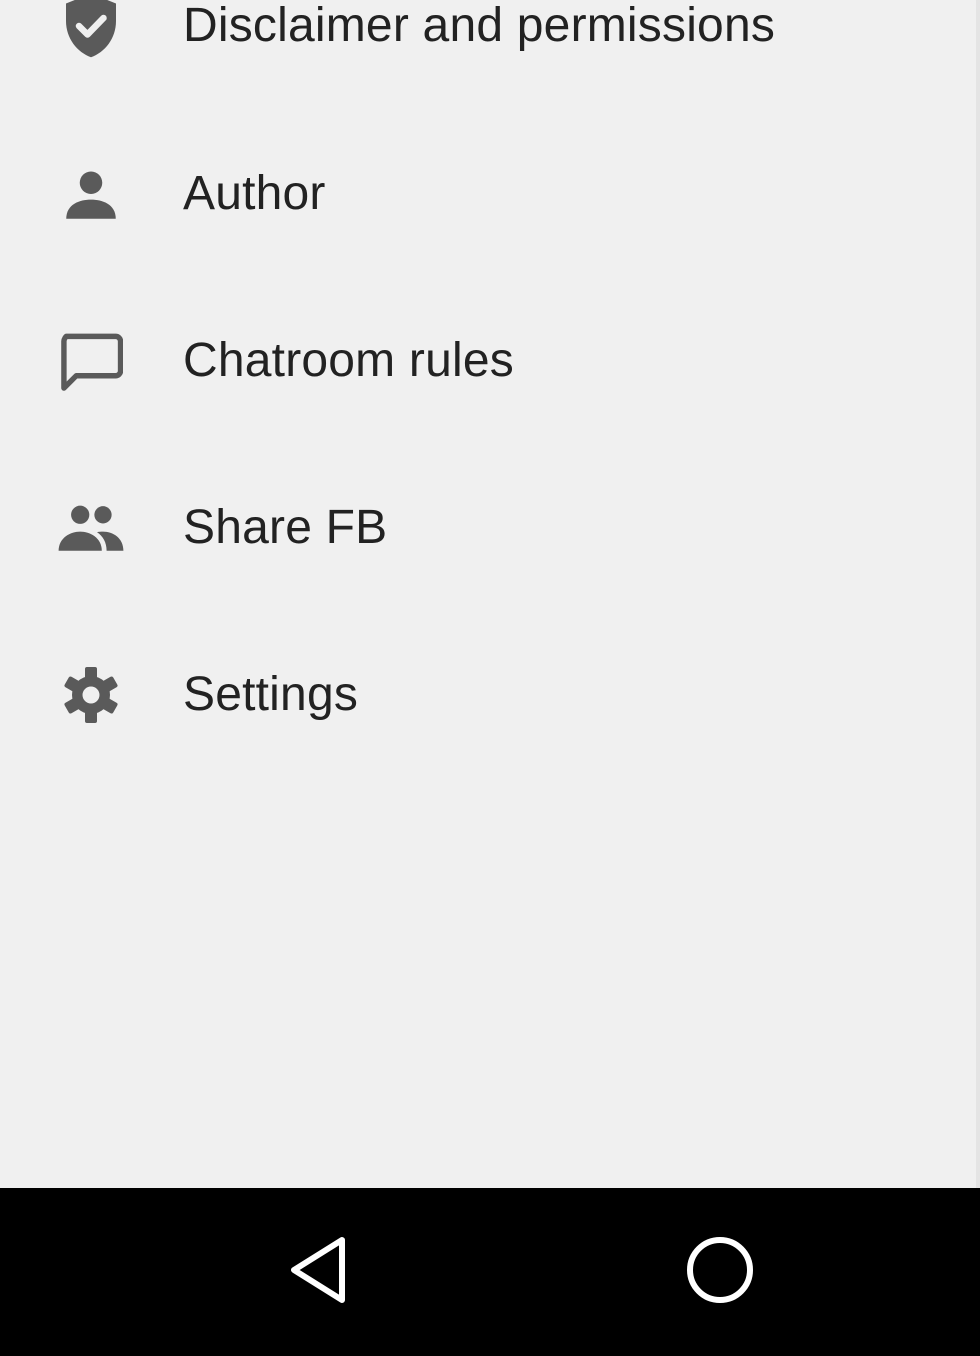 The height and width of the screenshot is (1356, 980). What do you see at coordinates (91, 695) in the screenshot?
I see `gear-icon` at bounding box center [91, 695].